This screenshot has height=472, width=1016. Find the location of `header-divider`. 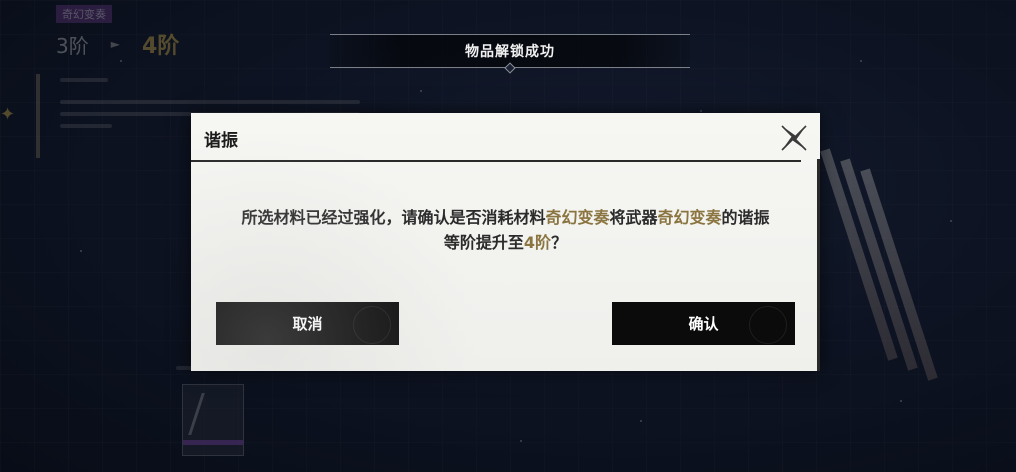

header-divider is located at coordinates (496, 161).